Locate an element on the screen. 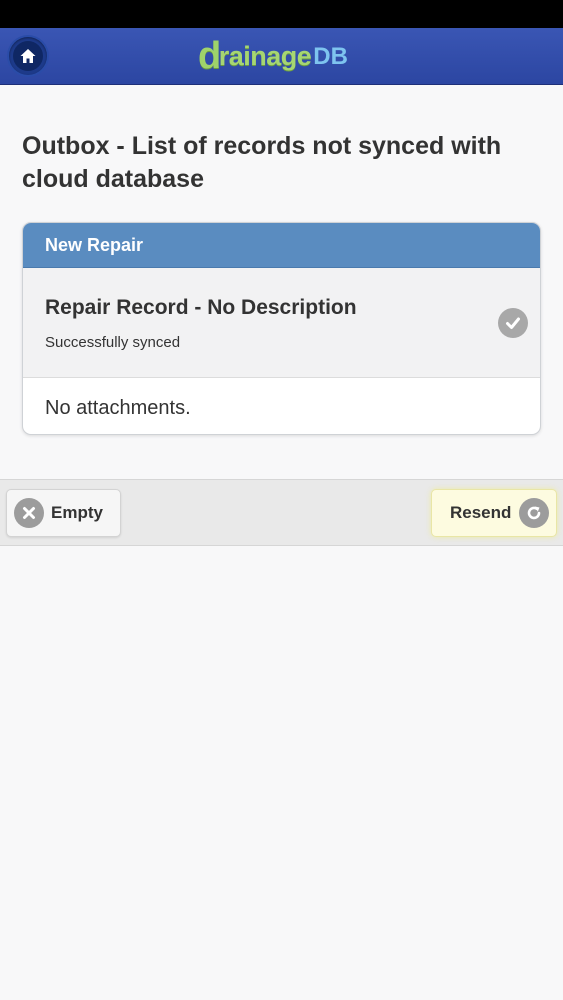  home-button is located at coordinates (28, 56).